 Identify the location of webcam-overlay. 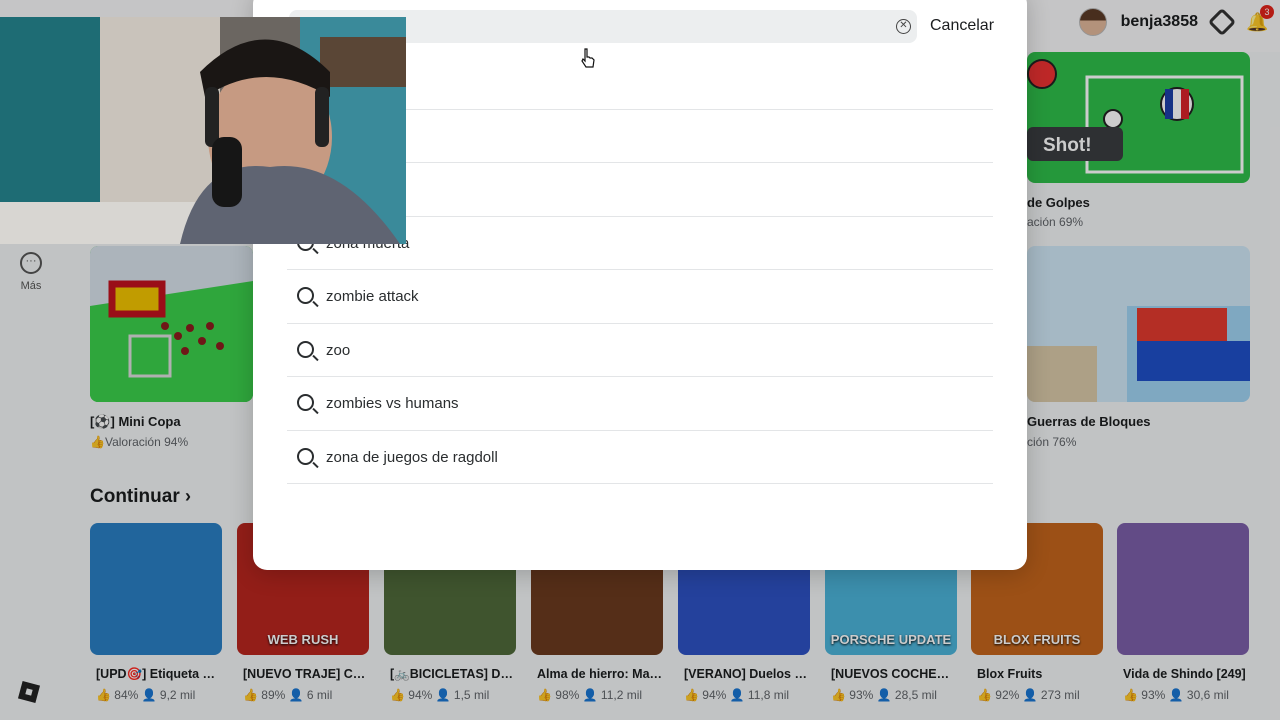
(203, 130).